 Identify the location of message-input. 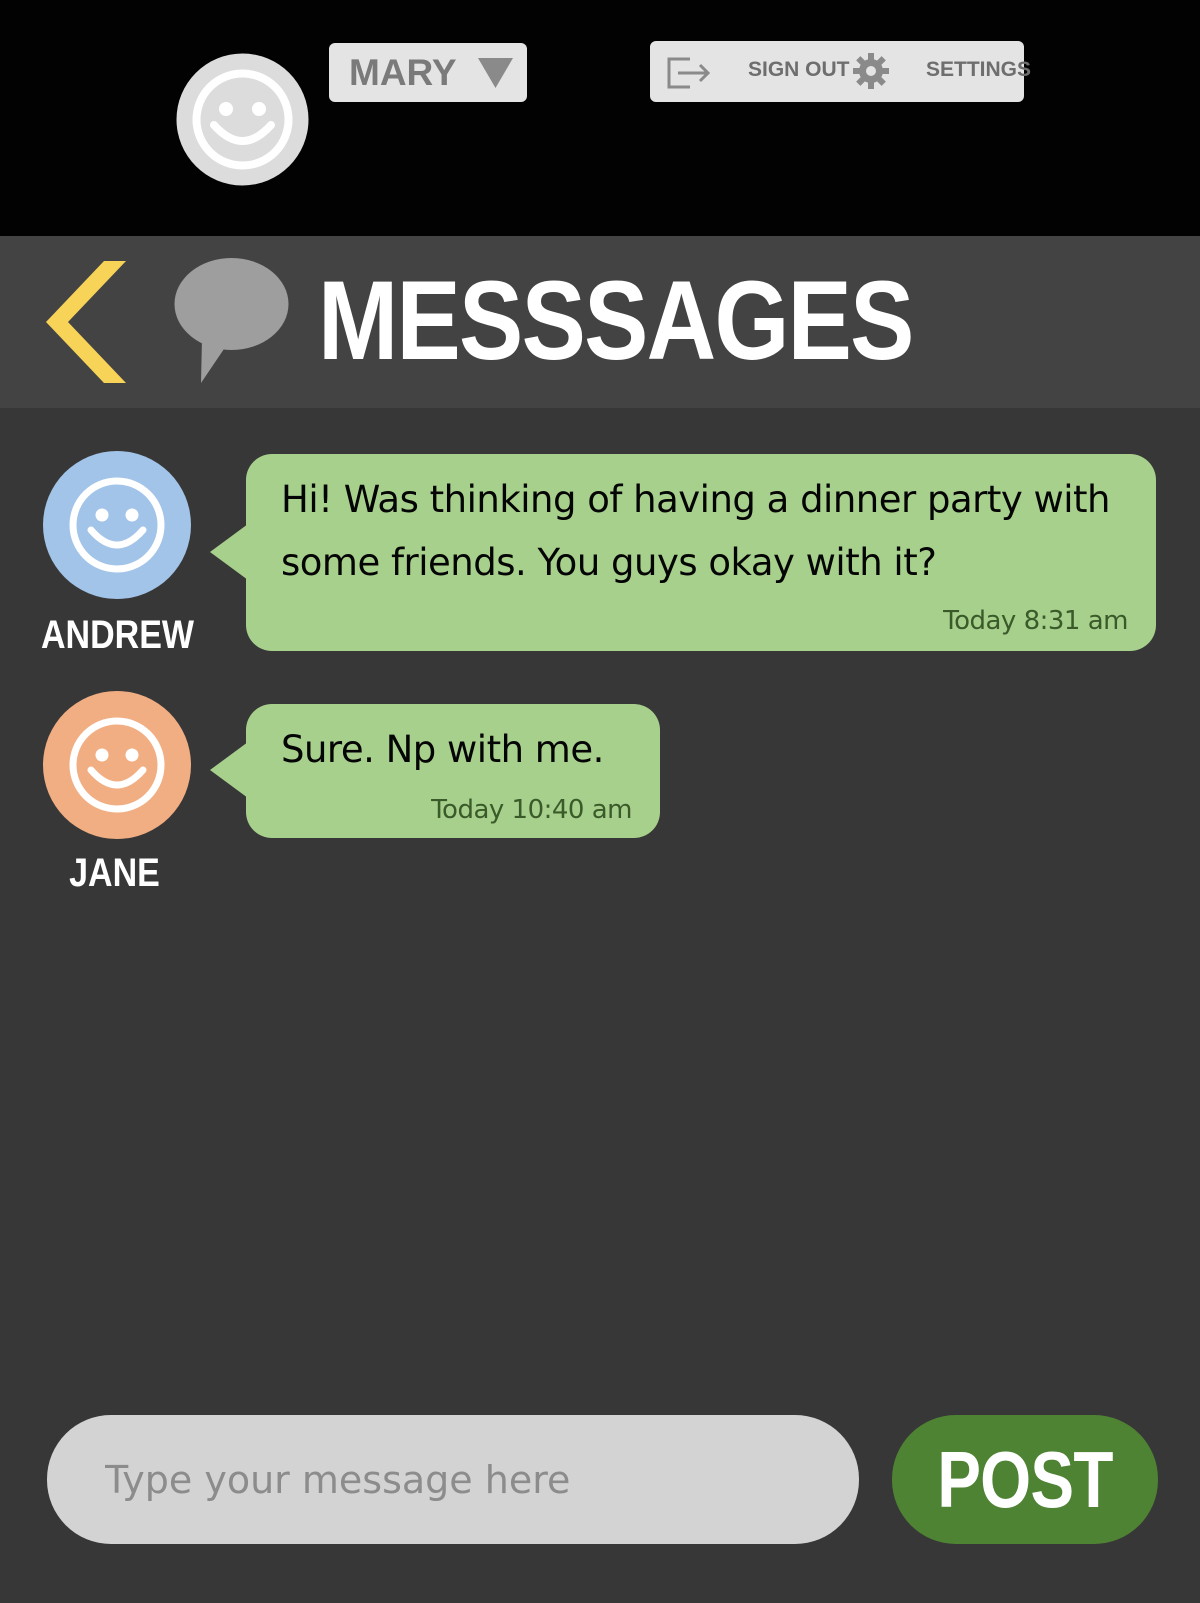
(453, 1479).